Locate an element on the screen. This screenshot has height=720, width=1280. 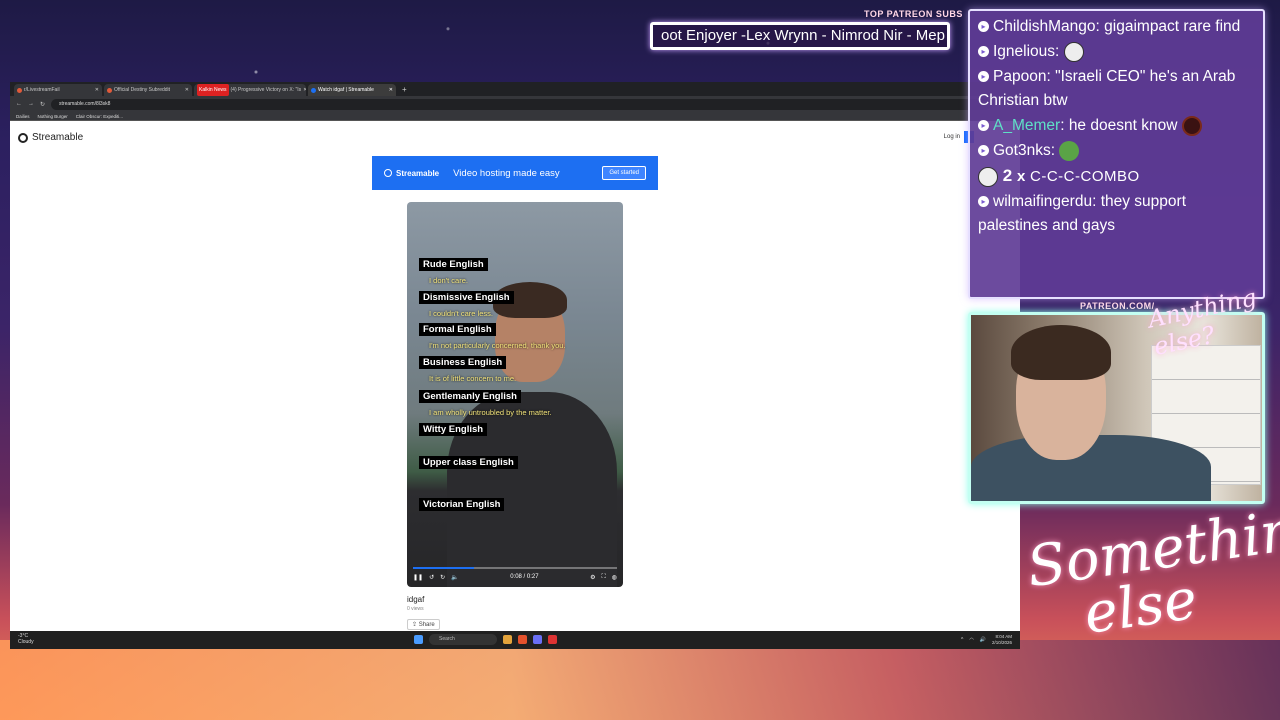
tab-group-badge: Kalkin News is located at coordinates (213, 90).